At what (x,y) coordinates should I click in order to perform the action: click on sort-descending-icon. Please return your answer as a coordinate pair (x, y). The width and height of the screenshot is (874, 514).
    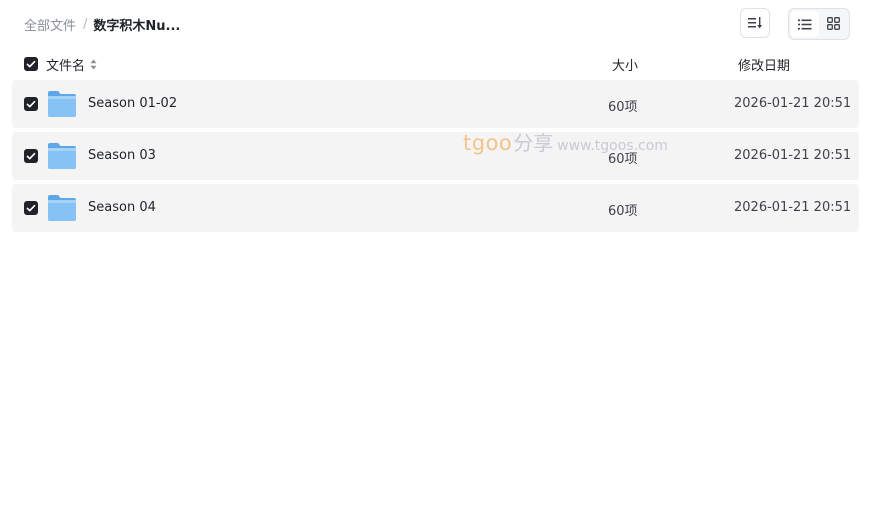
    Looking at the image, I should click on (755, 23).